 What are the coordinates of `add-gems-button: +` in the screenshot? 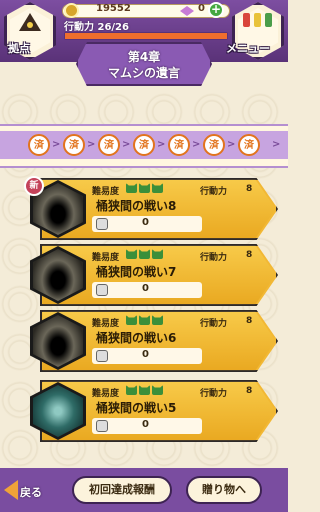 It's located at (216, 10).